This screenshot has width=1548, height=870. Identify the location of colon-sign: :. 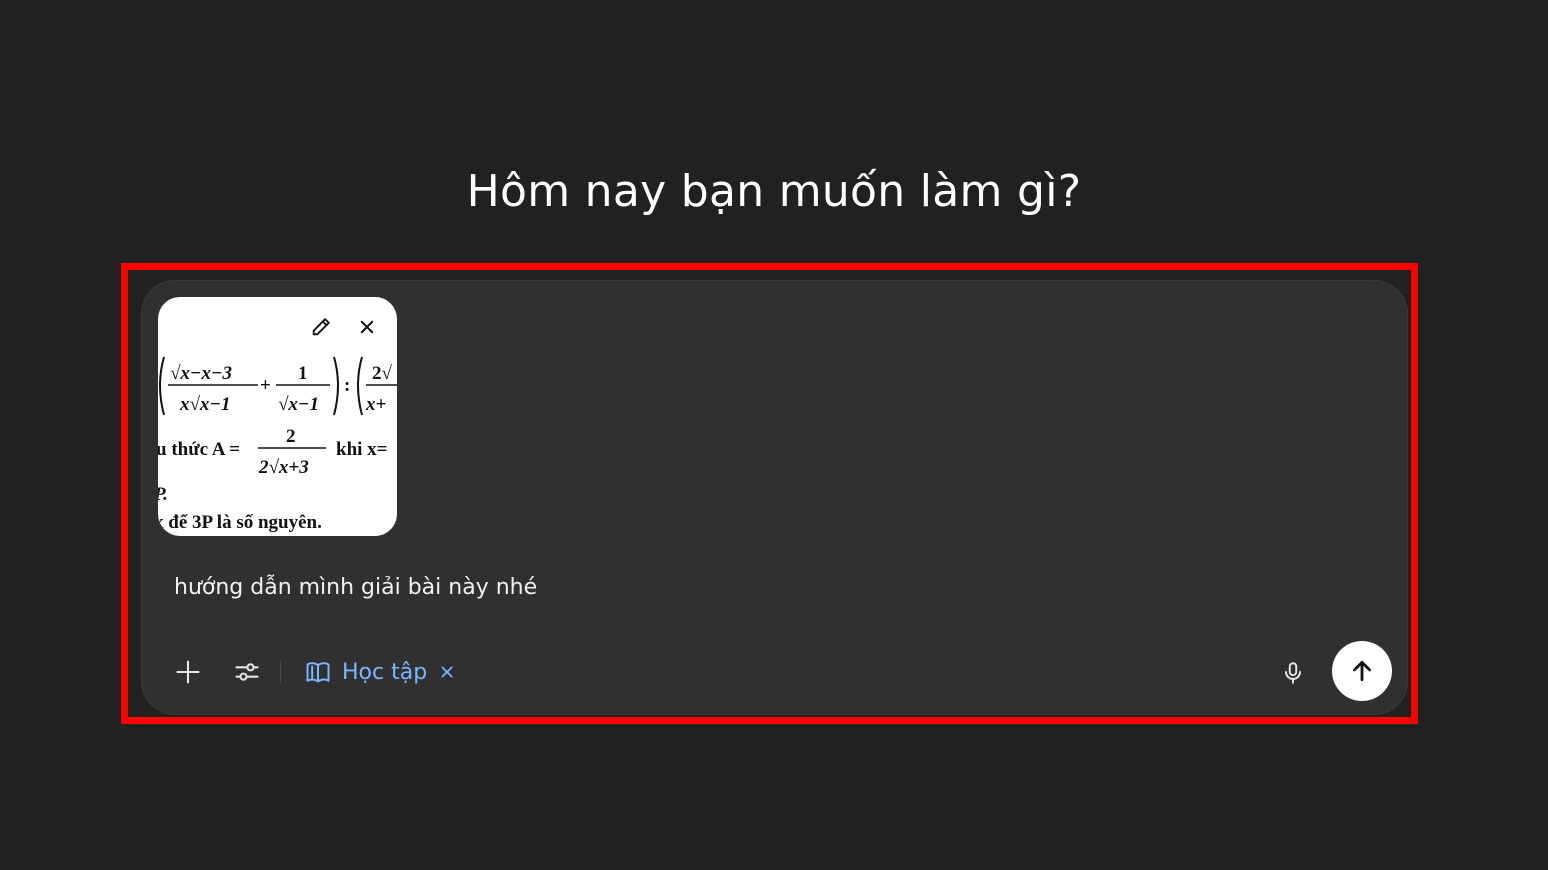
(347, 385).